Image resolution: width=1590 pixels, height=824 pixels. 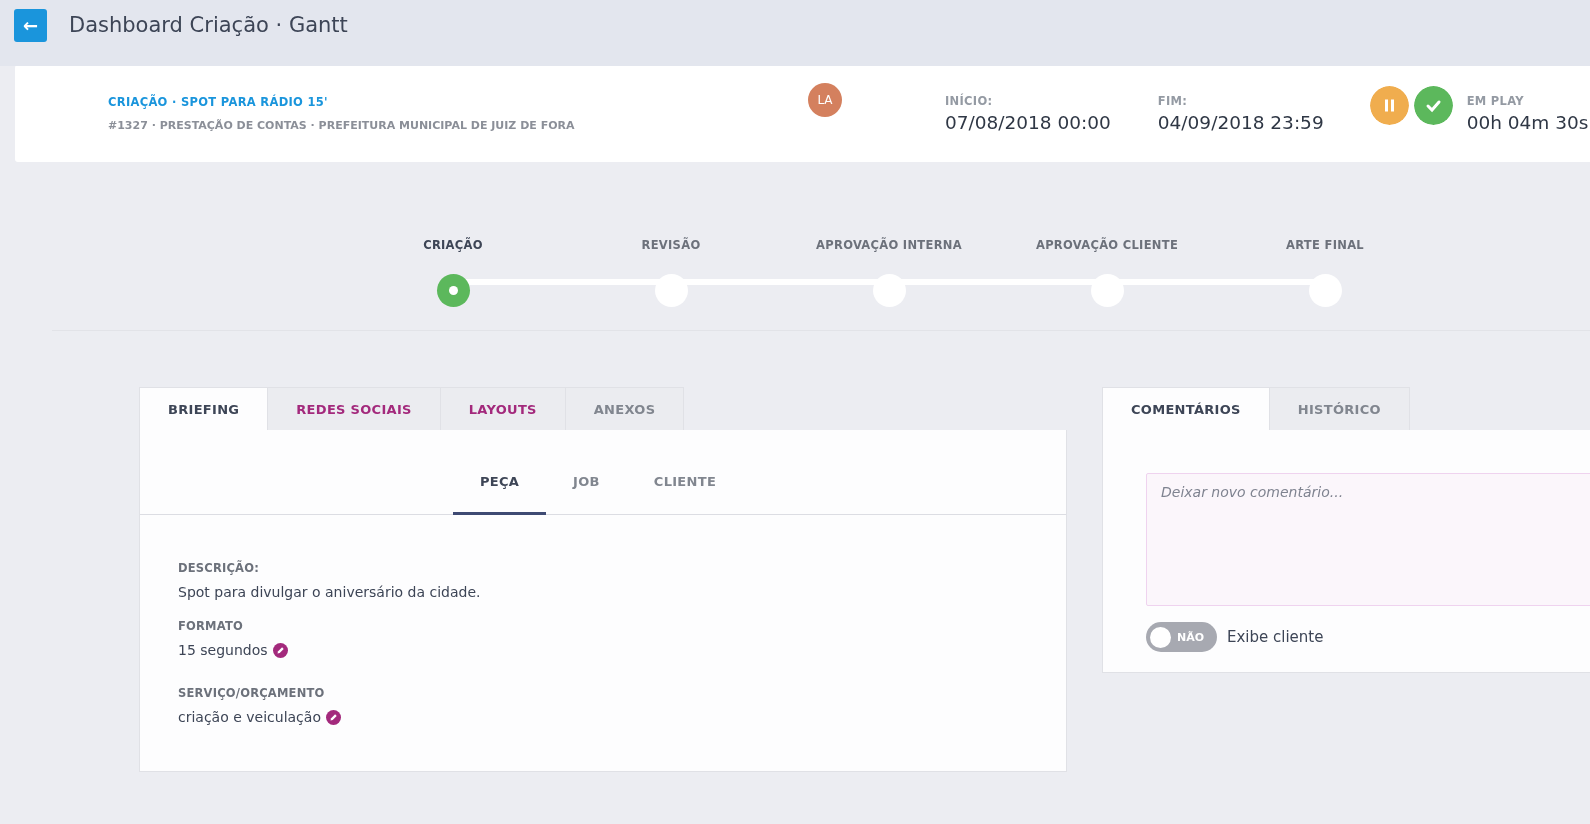 What do you see at coordinates (208, 25) in the screenshot?
I see `page-title: Dashboard Criação · Gantt` at bounding box center [208, 25].